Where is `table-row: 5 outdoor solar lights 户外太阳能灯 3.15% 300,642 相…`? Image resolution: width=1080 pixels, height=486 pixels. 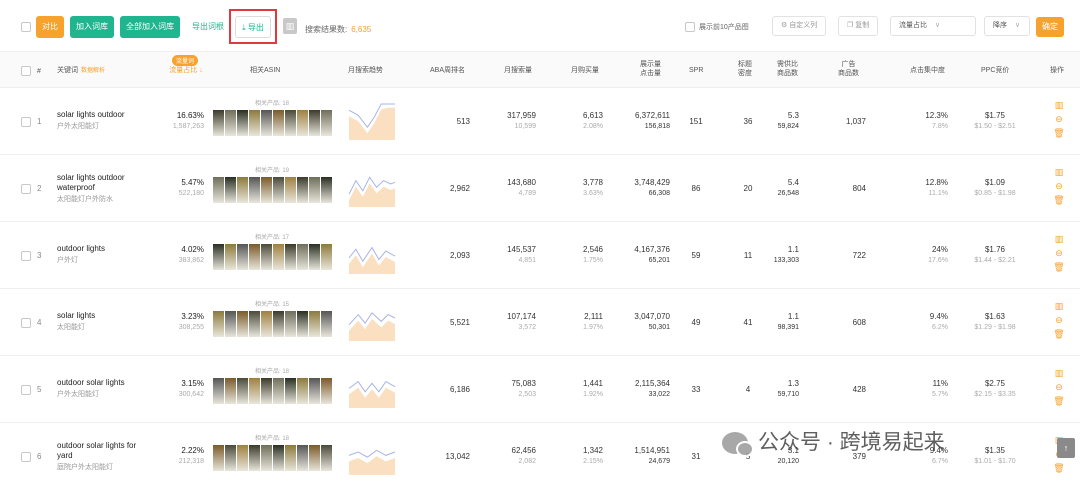 table-row: 5 outdoor solar lights 户外太阳能灯 3.15% 300,642 相… is located at coordinates (540, 389).